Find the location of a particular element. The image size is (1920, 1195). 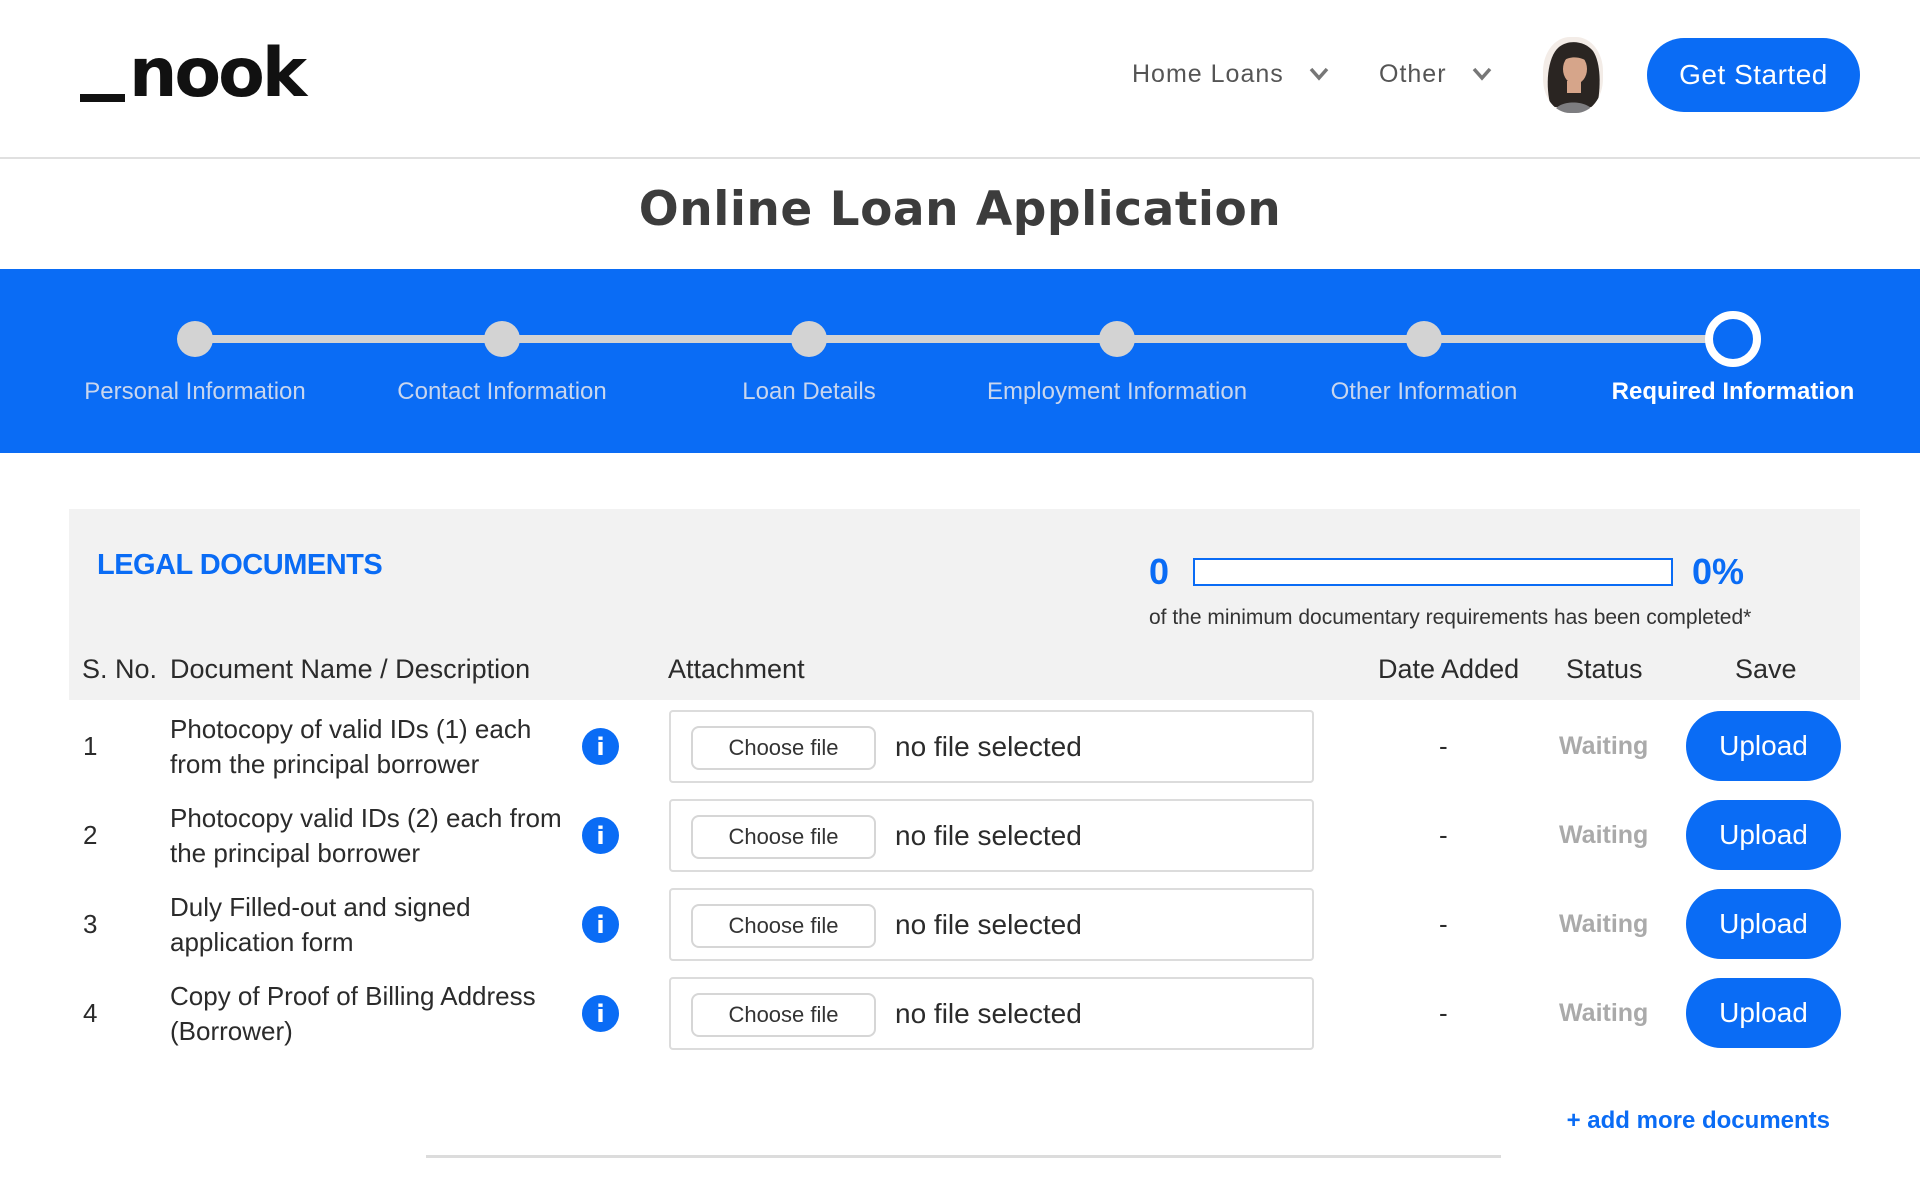

step-contact-information: Contact Information is located at coordinates (502, 361).